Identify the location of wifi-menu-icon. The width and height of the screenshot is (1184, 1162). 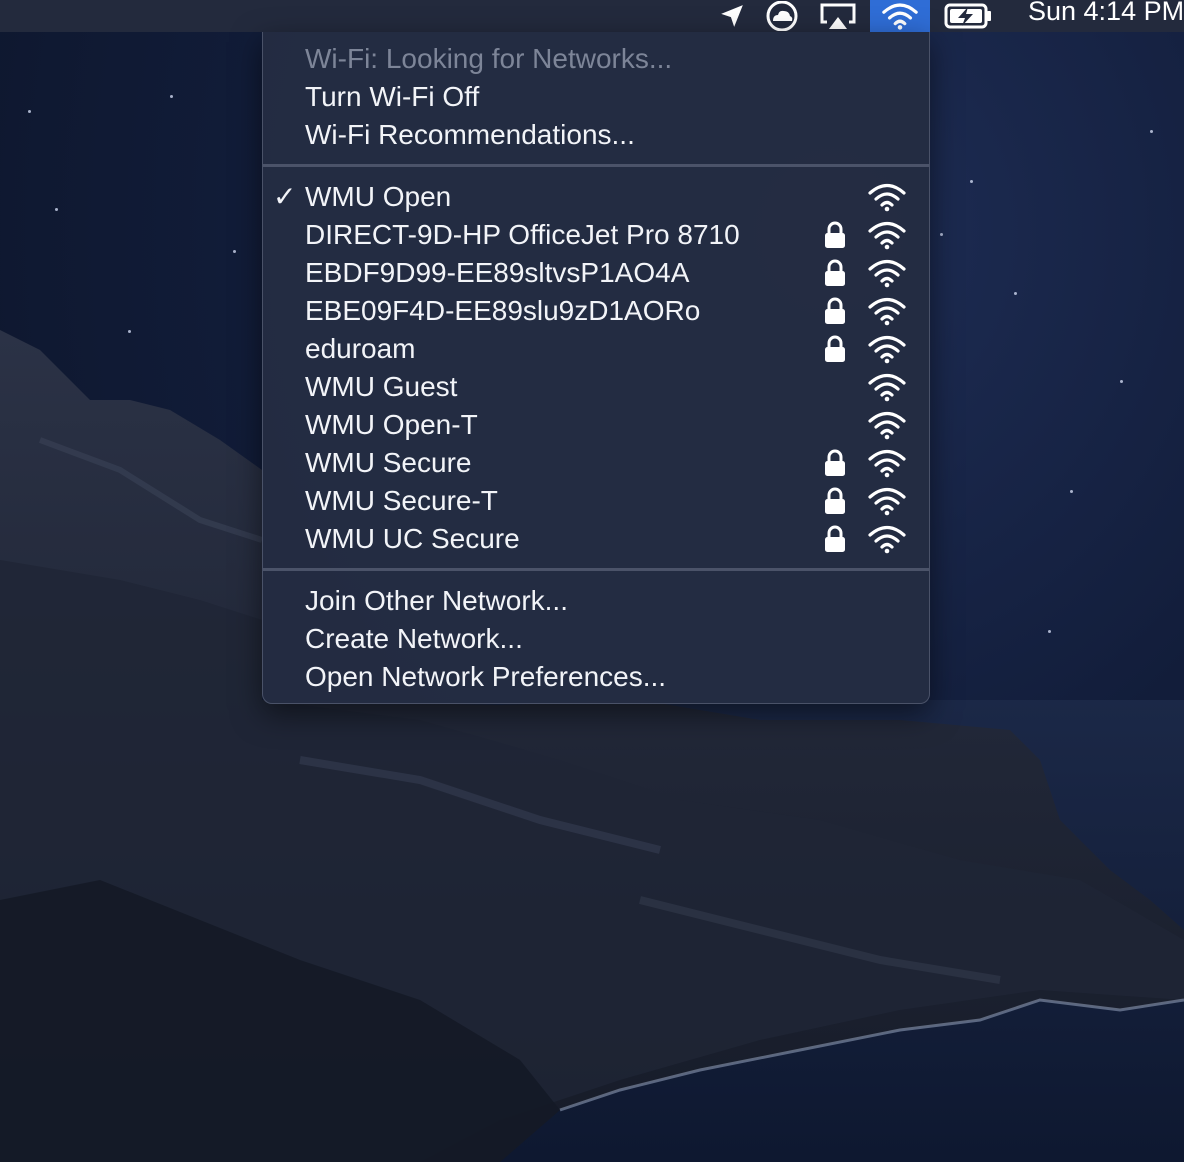
(900, 16).